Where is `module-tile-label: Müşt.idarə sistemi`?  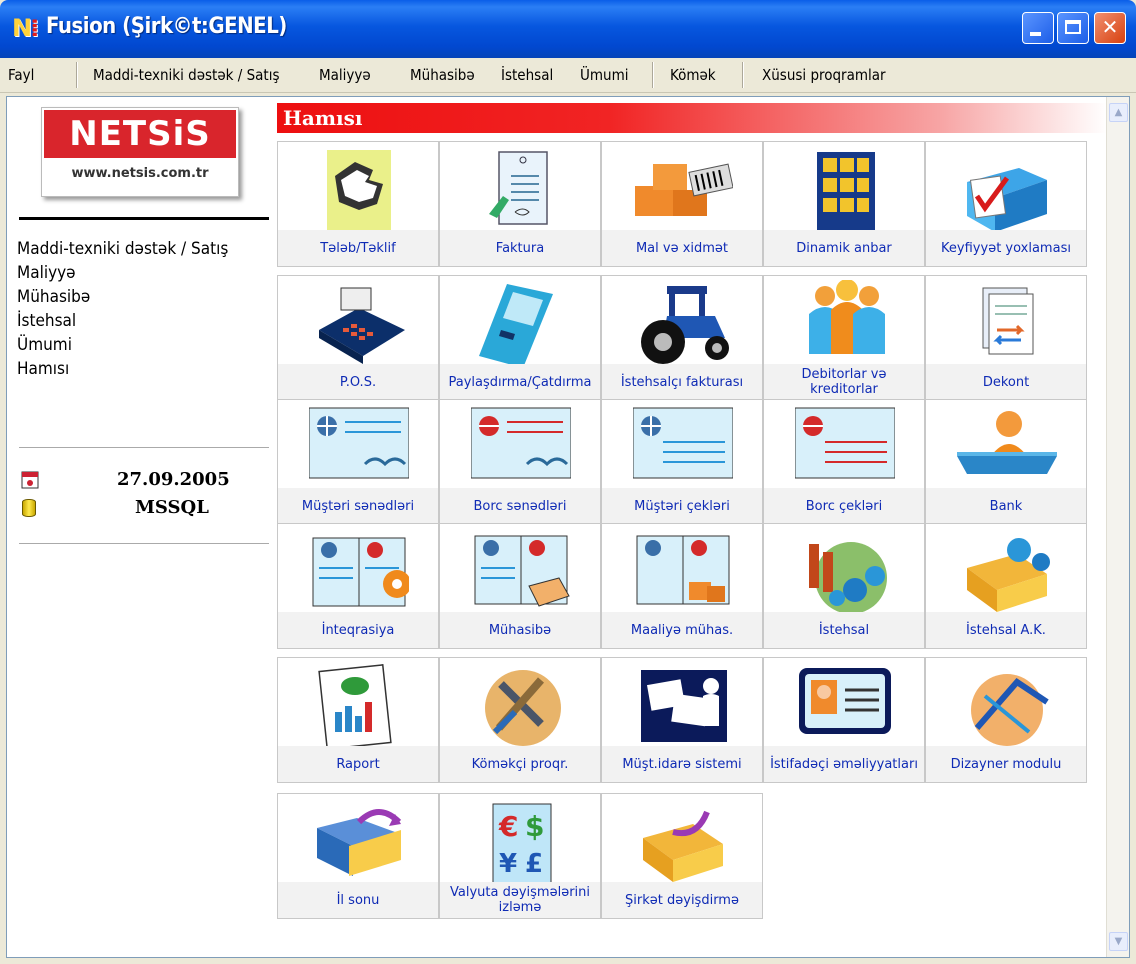 module-tile-label: Müşt.idarə sistemi is located at coordinates (682, 764).